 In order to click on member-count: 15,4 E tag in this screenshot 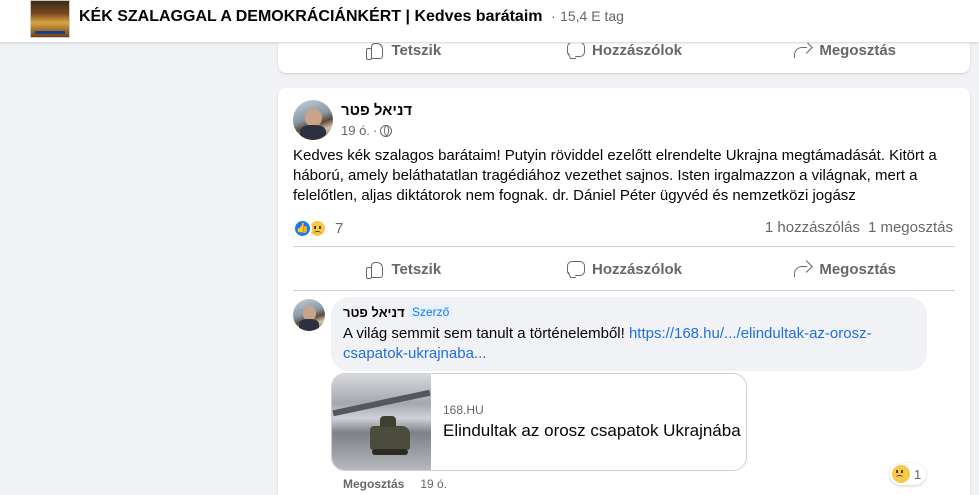, I will do `click(592, 16)`.